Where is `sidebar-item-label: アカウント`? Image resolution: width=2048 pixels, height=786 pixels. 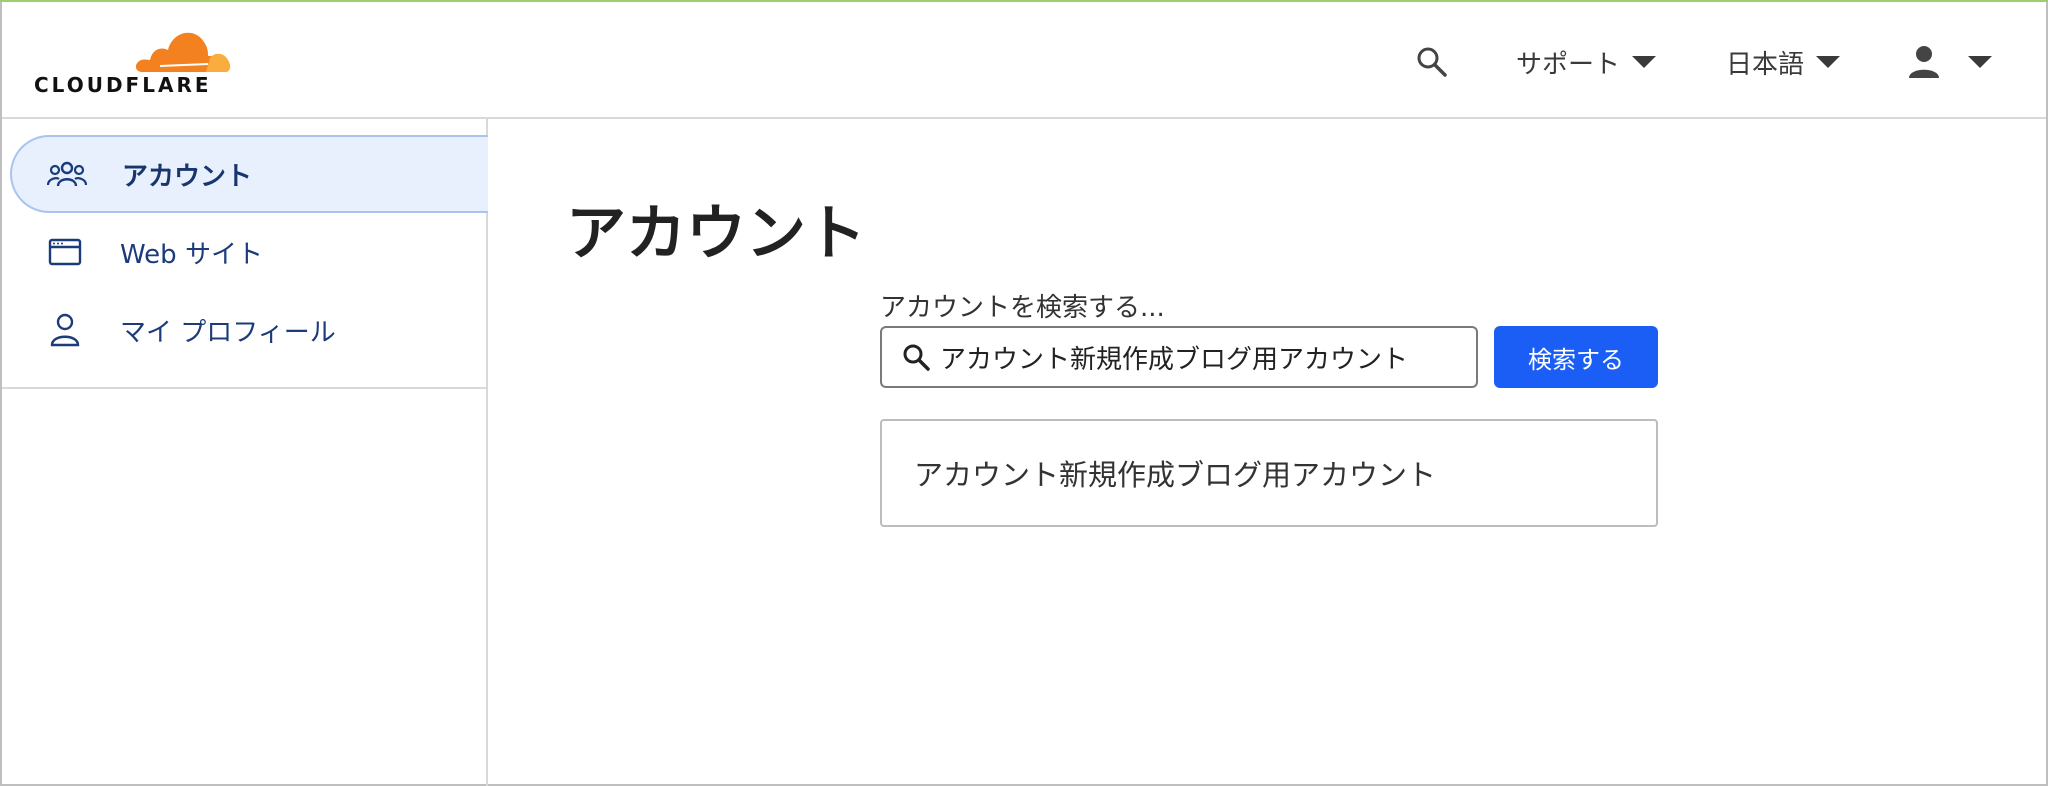
sidebar-item-label: アカウント is located at coordinates (187, 176).